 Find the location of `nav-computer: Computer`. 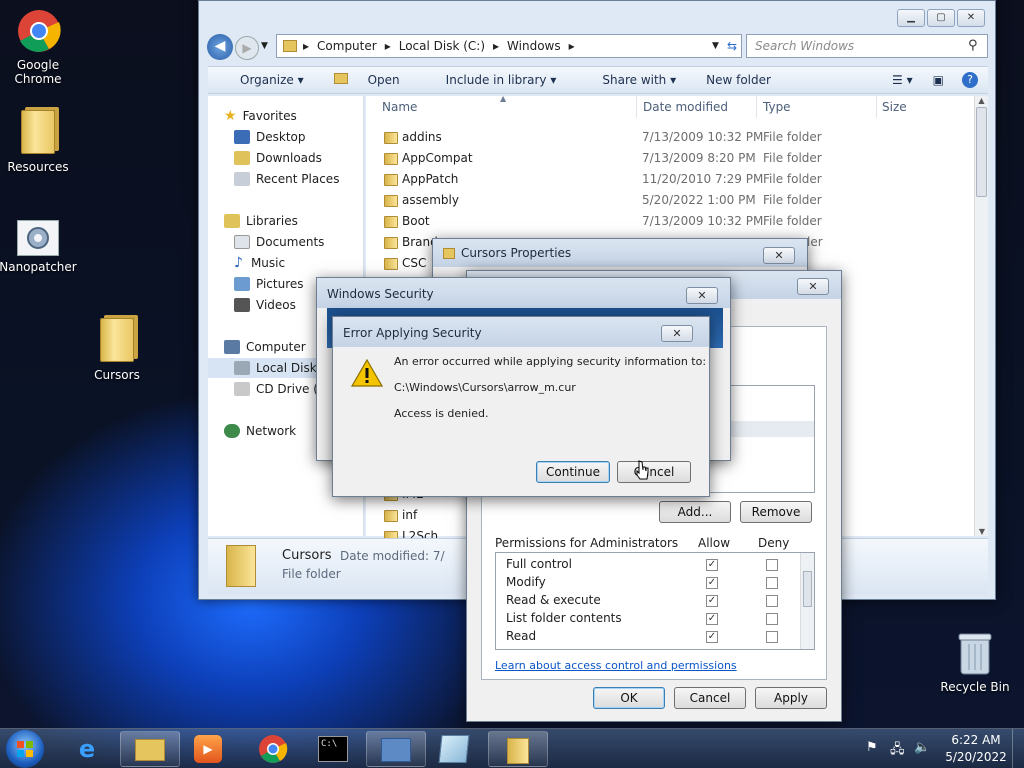

nav-computer: Computer is located at coordinates (265, 347).